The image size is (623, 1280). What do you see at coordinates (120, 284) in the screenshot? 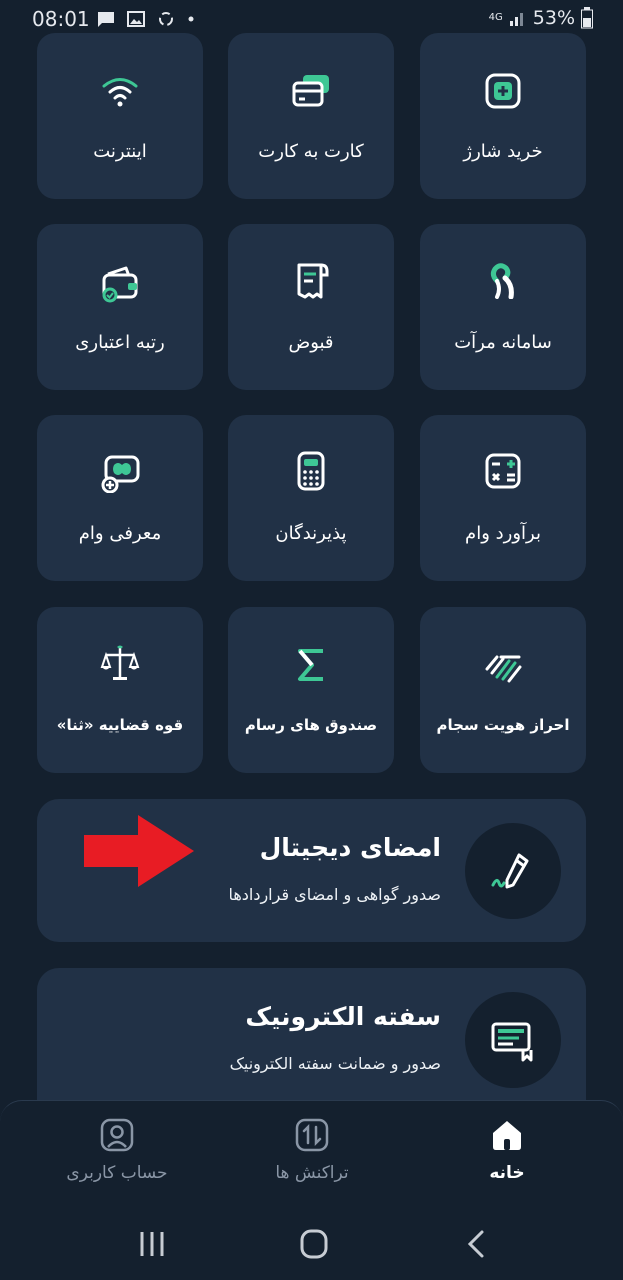
I see `wallet-check-icon` at bounding box center [120, 284].